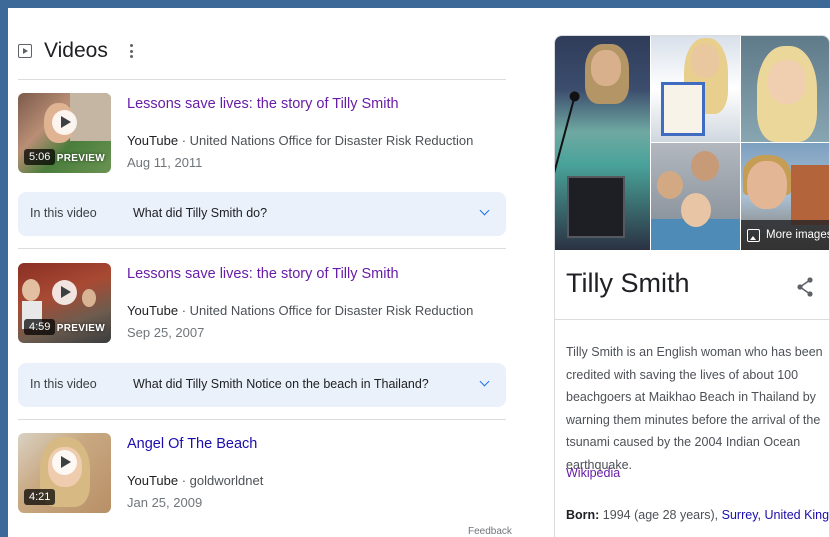 This screenshot has height=537, width=830. What do you see at coordinates (798, 235) in the screenshot?
I see `more-images-label: More images` at bounding box center [798, 235].